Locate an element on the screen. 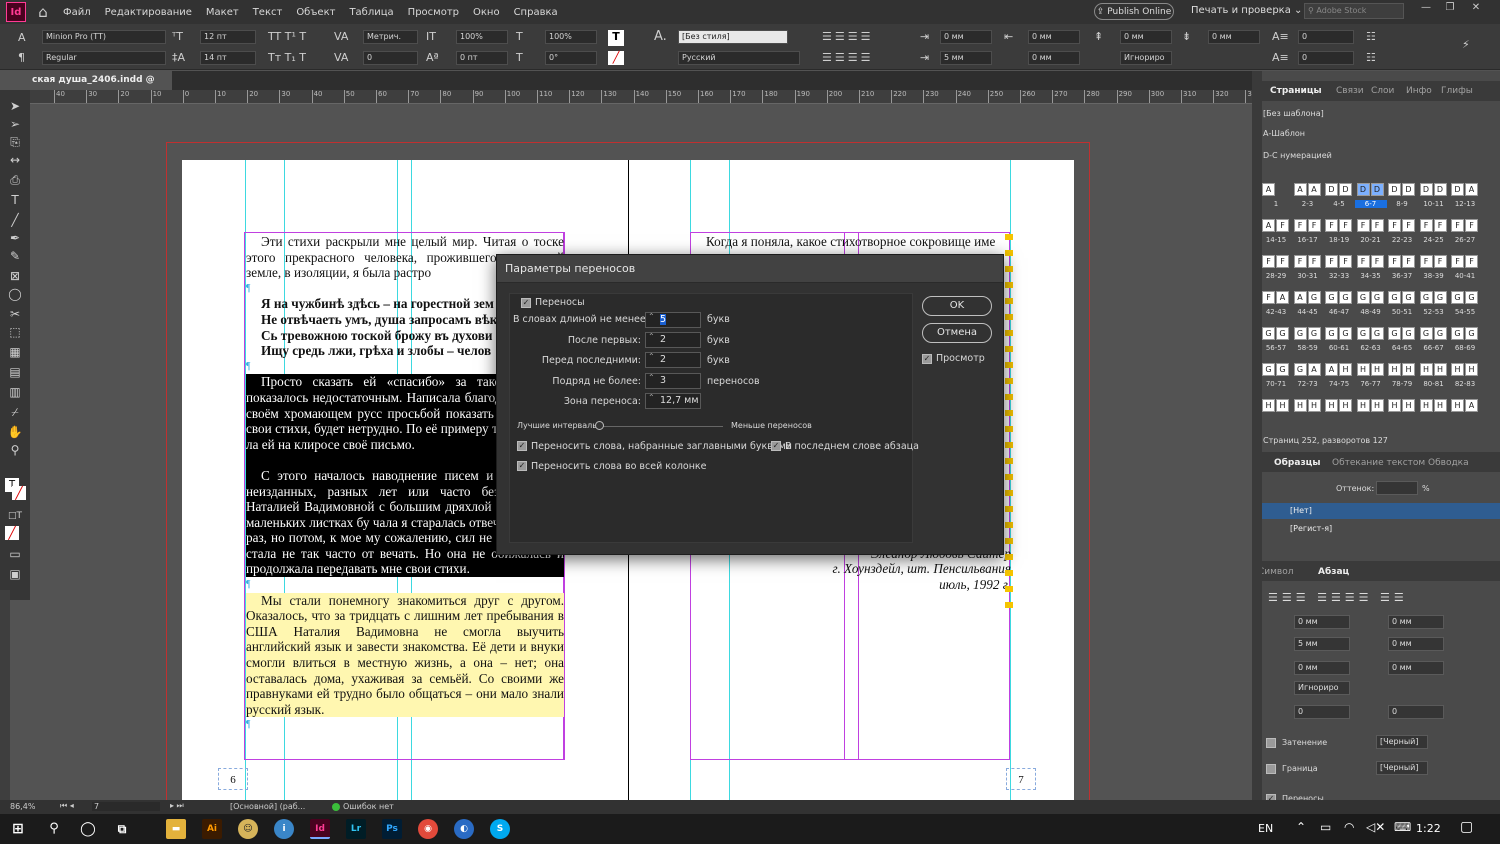 The width and height of the screenshot is (1500, 844). paragraph-mode-icon: ¶ is located at coordinates (21, 58).